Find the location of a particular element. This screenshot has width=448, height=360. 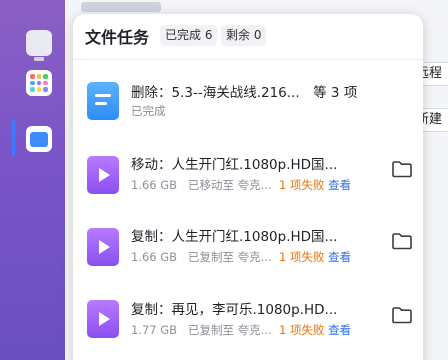

apps-icon is located at coordinates (39, 83).